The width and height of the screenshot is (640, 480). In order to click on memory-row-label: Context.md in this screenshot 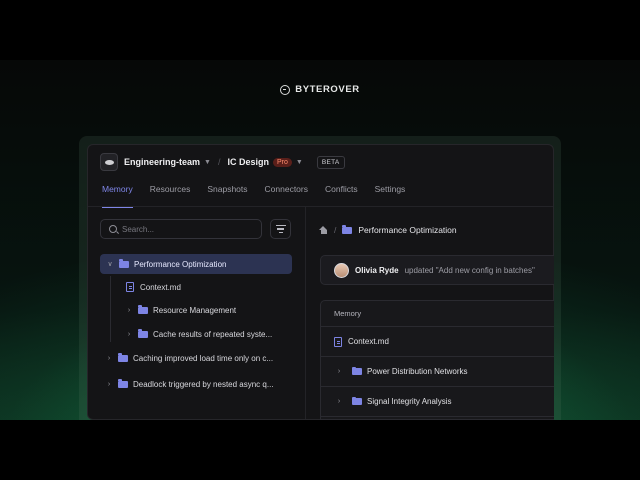, I will do `click(368, 341)`.